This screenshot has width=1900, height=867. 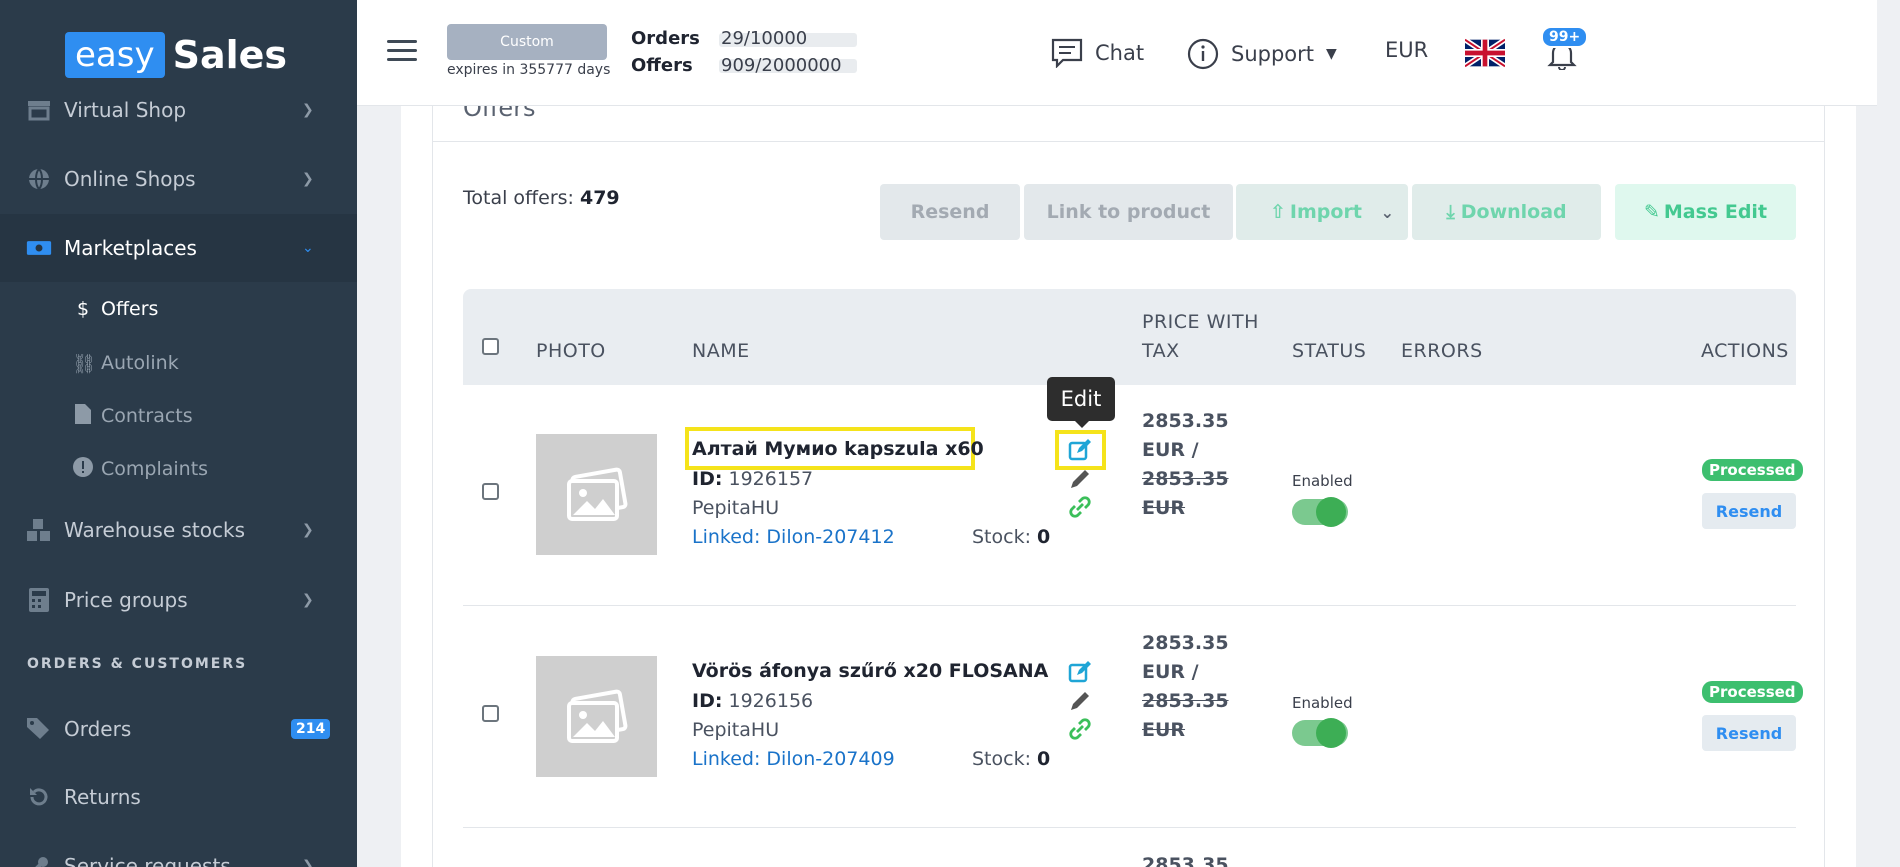 What do you see at coordinates (529, 70) in the screenshot?
I see `plan-expiry: expires in 355777 days` at bounding box center [529, 70].